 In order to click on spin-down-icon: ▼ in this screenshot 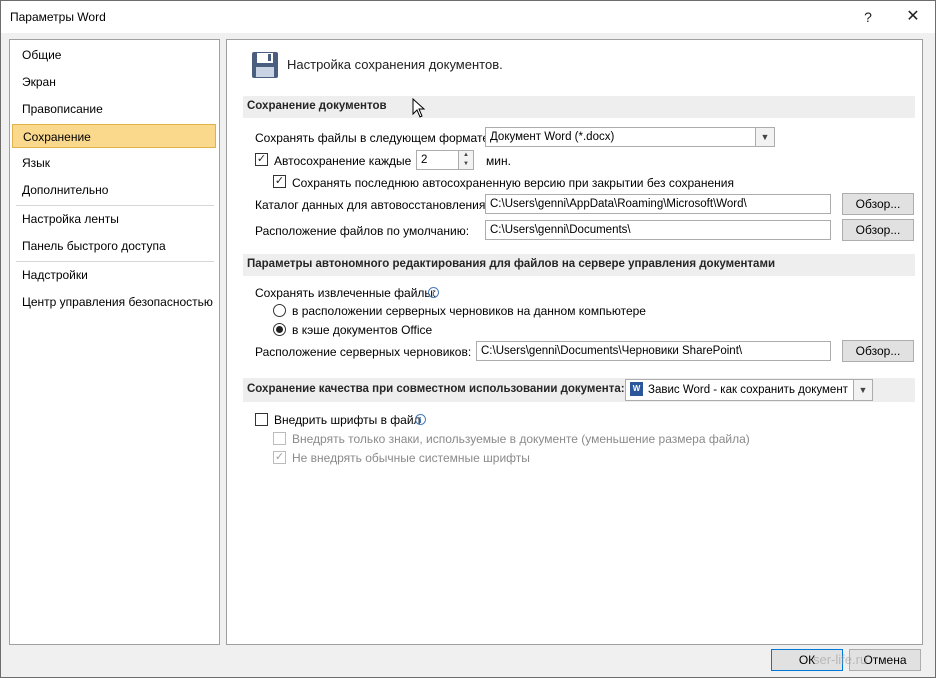, I will do `click(466, 164)`.